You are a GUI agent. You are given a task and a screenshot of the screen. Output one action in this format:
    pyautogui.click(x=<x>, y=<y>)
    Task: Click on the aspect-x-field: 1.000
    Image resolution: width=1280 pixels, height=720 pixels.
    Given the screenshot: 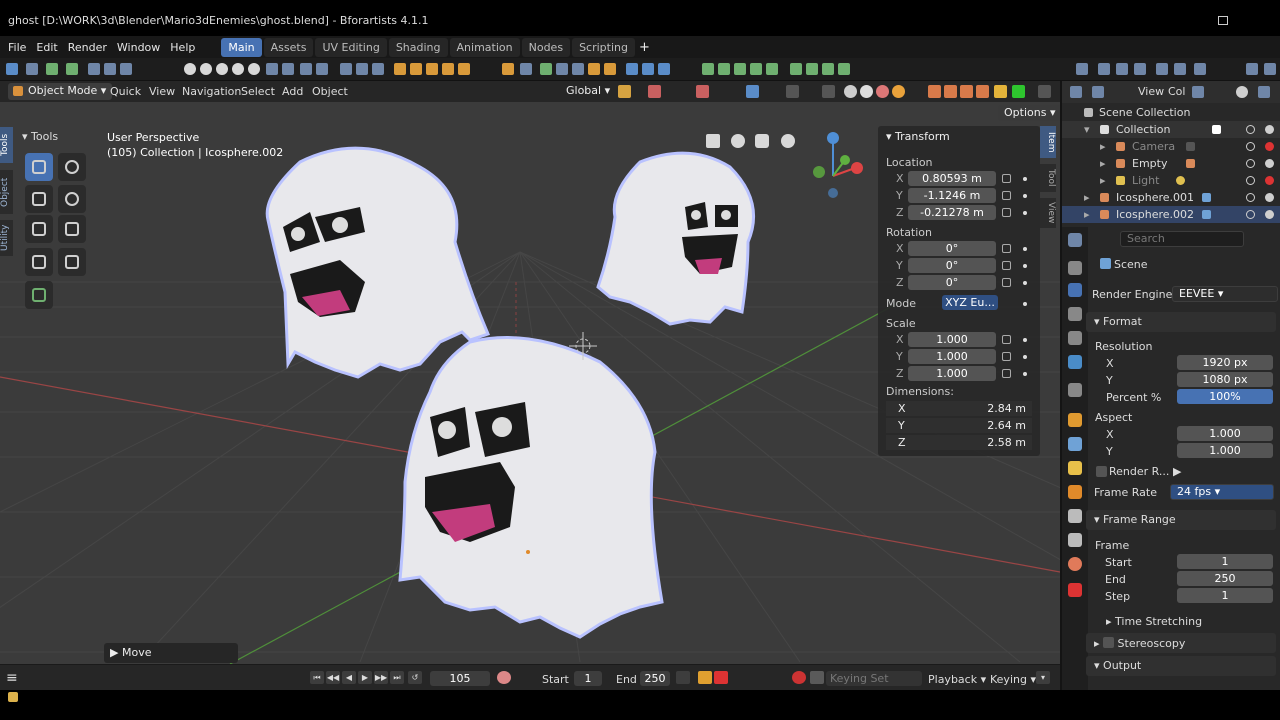 What is the action you would take?
    pyautogui.click(x=1225, y=433)
    